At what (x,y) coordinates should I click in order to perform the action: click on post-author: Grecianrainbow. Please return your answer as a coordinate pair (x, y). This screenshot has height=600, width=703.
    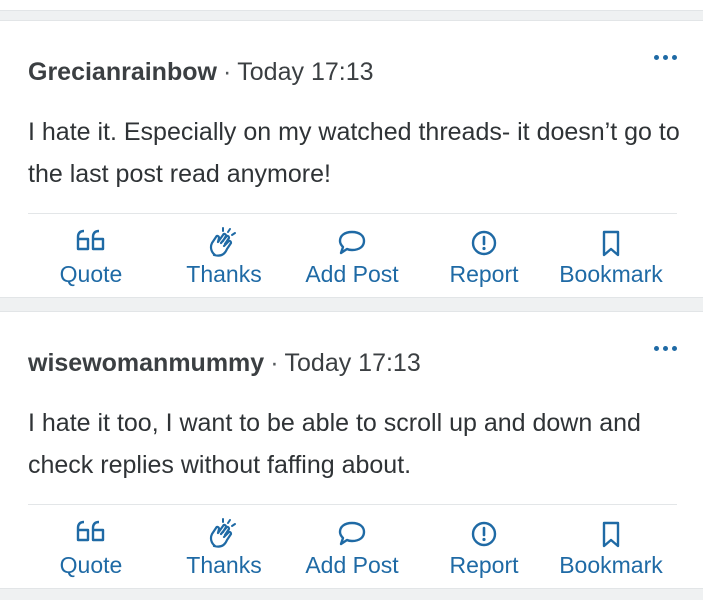
    Looking at the image, I should click on (122, 72).